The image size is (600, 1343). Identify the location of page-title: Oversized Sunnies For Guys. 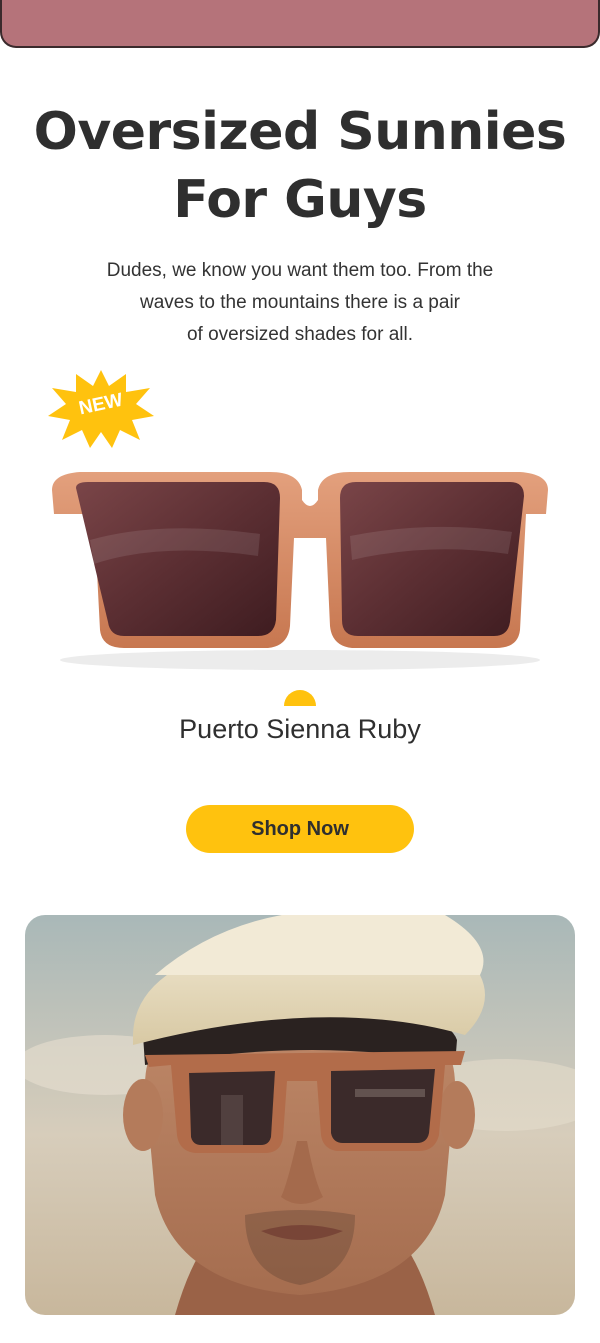
(300, 166).